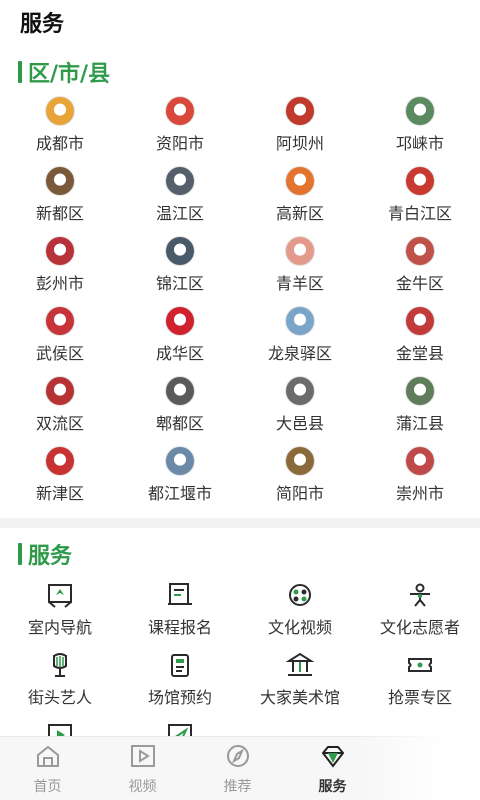  Describe the element at coordinates (419, 283) in the screenshot. I see `district-label: 金牛区` at that location.